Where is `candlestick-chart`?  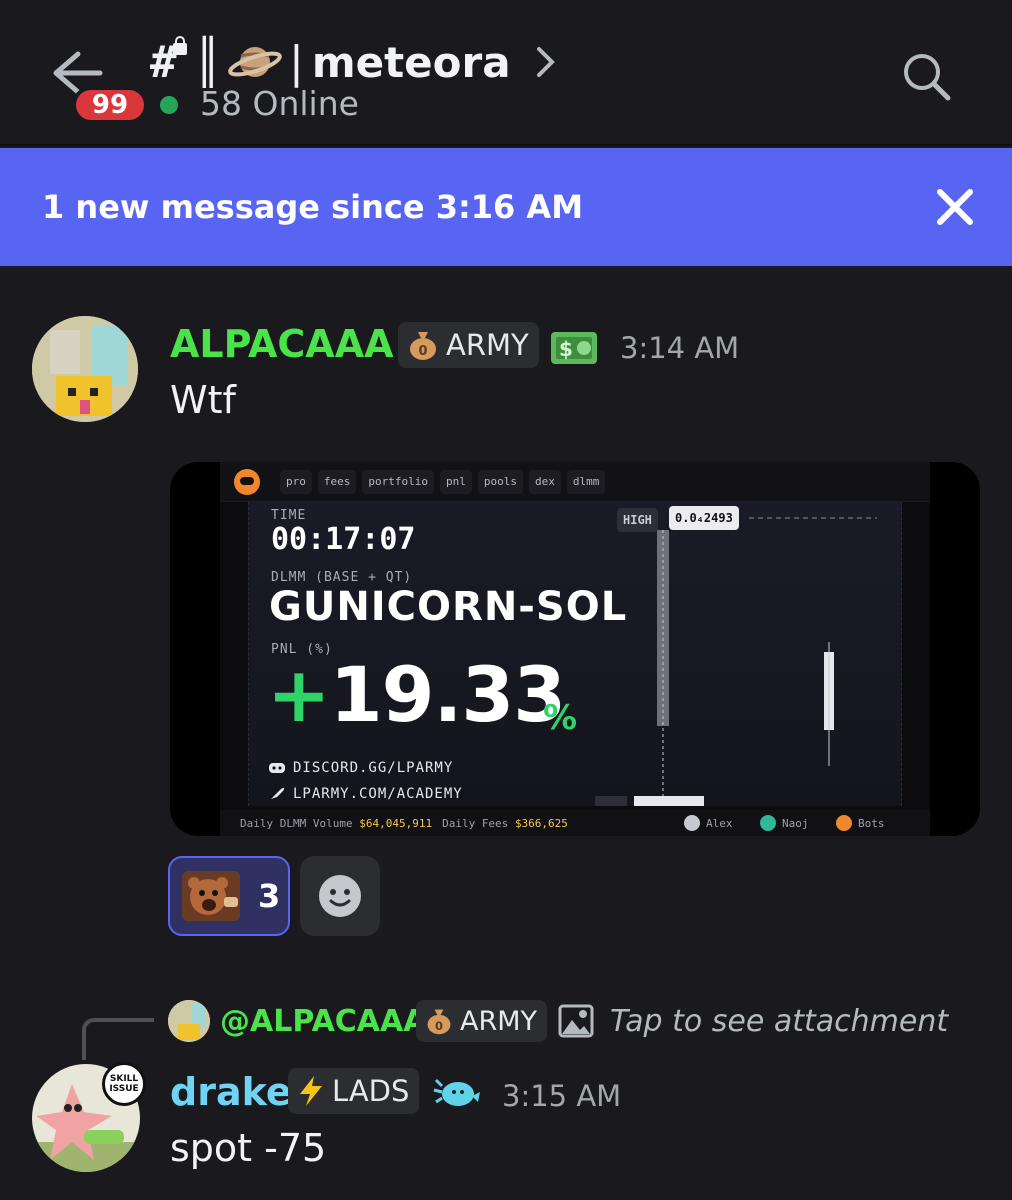 candlestick-chart is located at coordinates (736, 661).